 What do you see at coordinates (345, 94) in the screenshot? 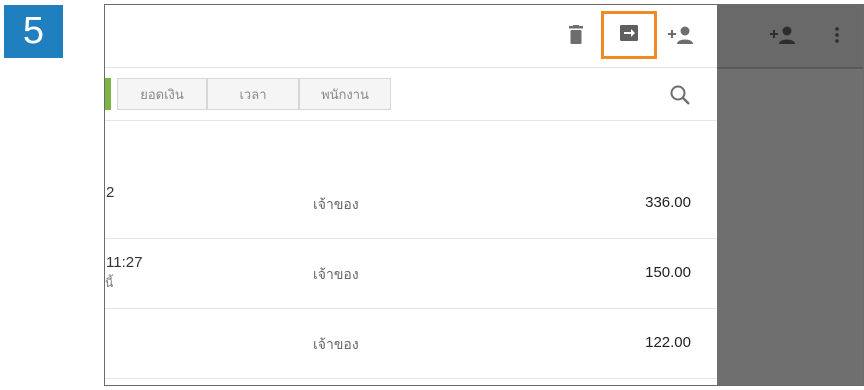
I see `filter-tab-employee: พนักงาน` at bounding box center [345, 94].